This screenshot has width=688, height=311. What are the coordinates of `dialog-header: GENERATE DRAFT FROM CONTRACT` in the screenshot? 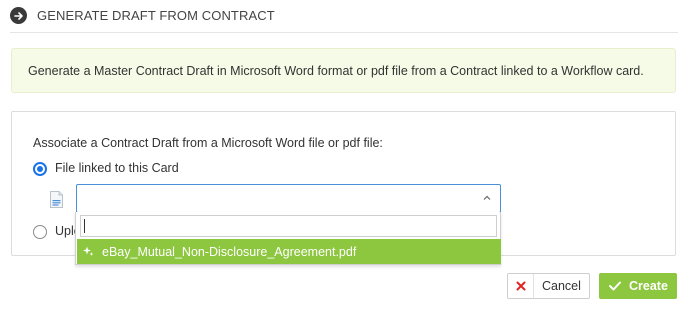 It's located at (344, 19).